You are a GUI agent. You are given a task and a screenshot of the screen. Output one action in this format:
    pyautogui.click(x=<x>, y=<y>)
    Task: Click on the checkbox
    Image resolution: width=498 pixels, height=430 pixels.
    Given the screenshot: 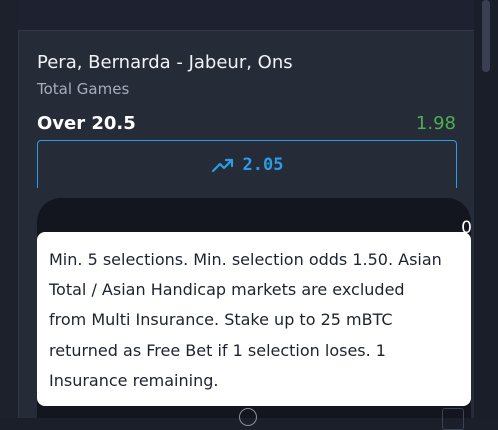 What is the action you would take?
    pyautogui.click(x=453, y=419)
    